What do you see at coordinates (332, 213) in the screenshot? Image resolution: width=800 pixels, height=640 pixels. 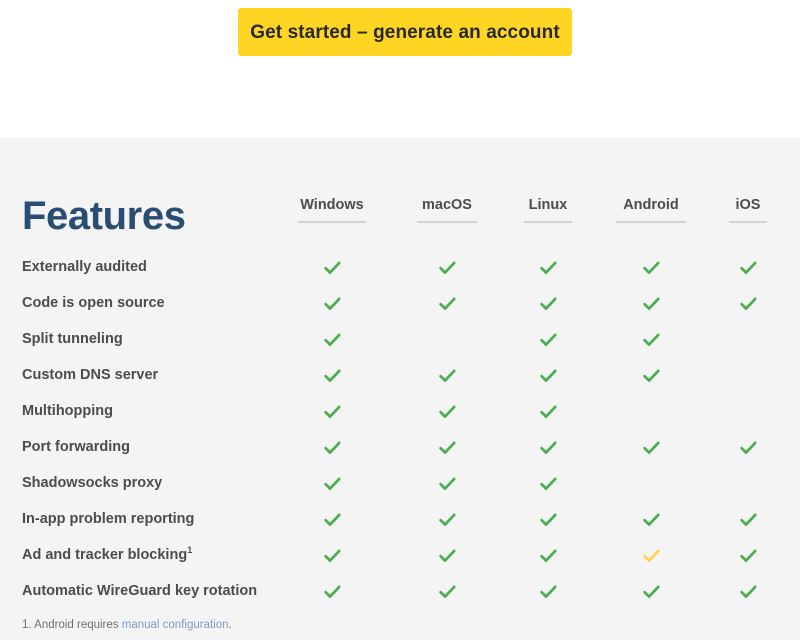 I see `column-header-windows: Windows` at bounding box center [332, 213].